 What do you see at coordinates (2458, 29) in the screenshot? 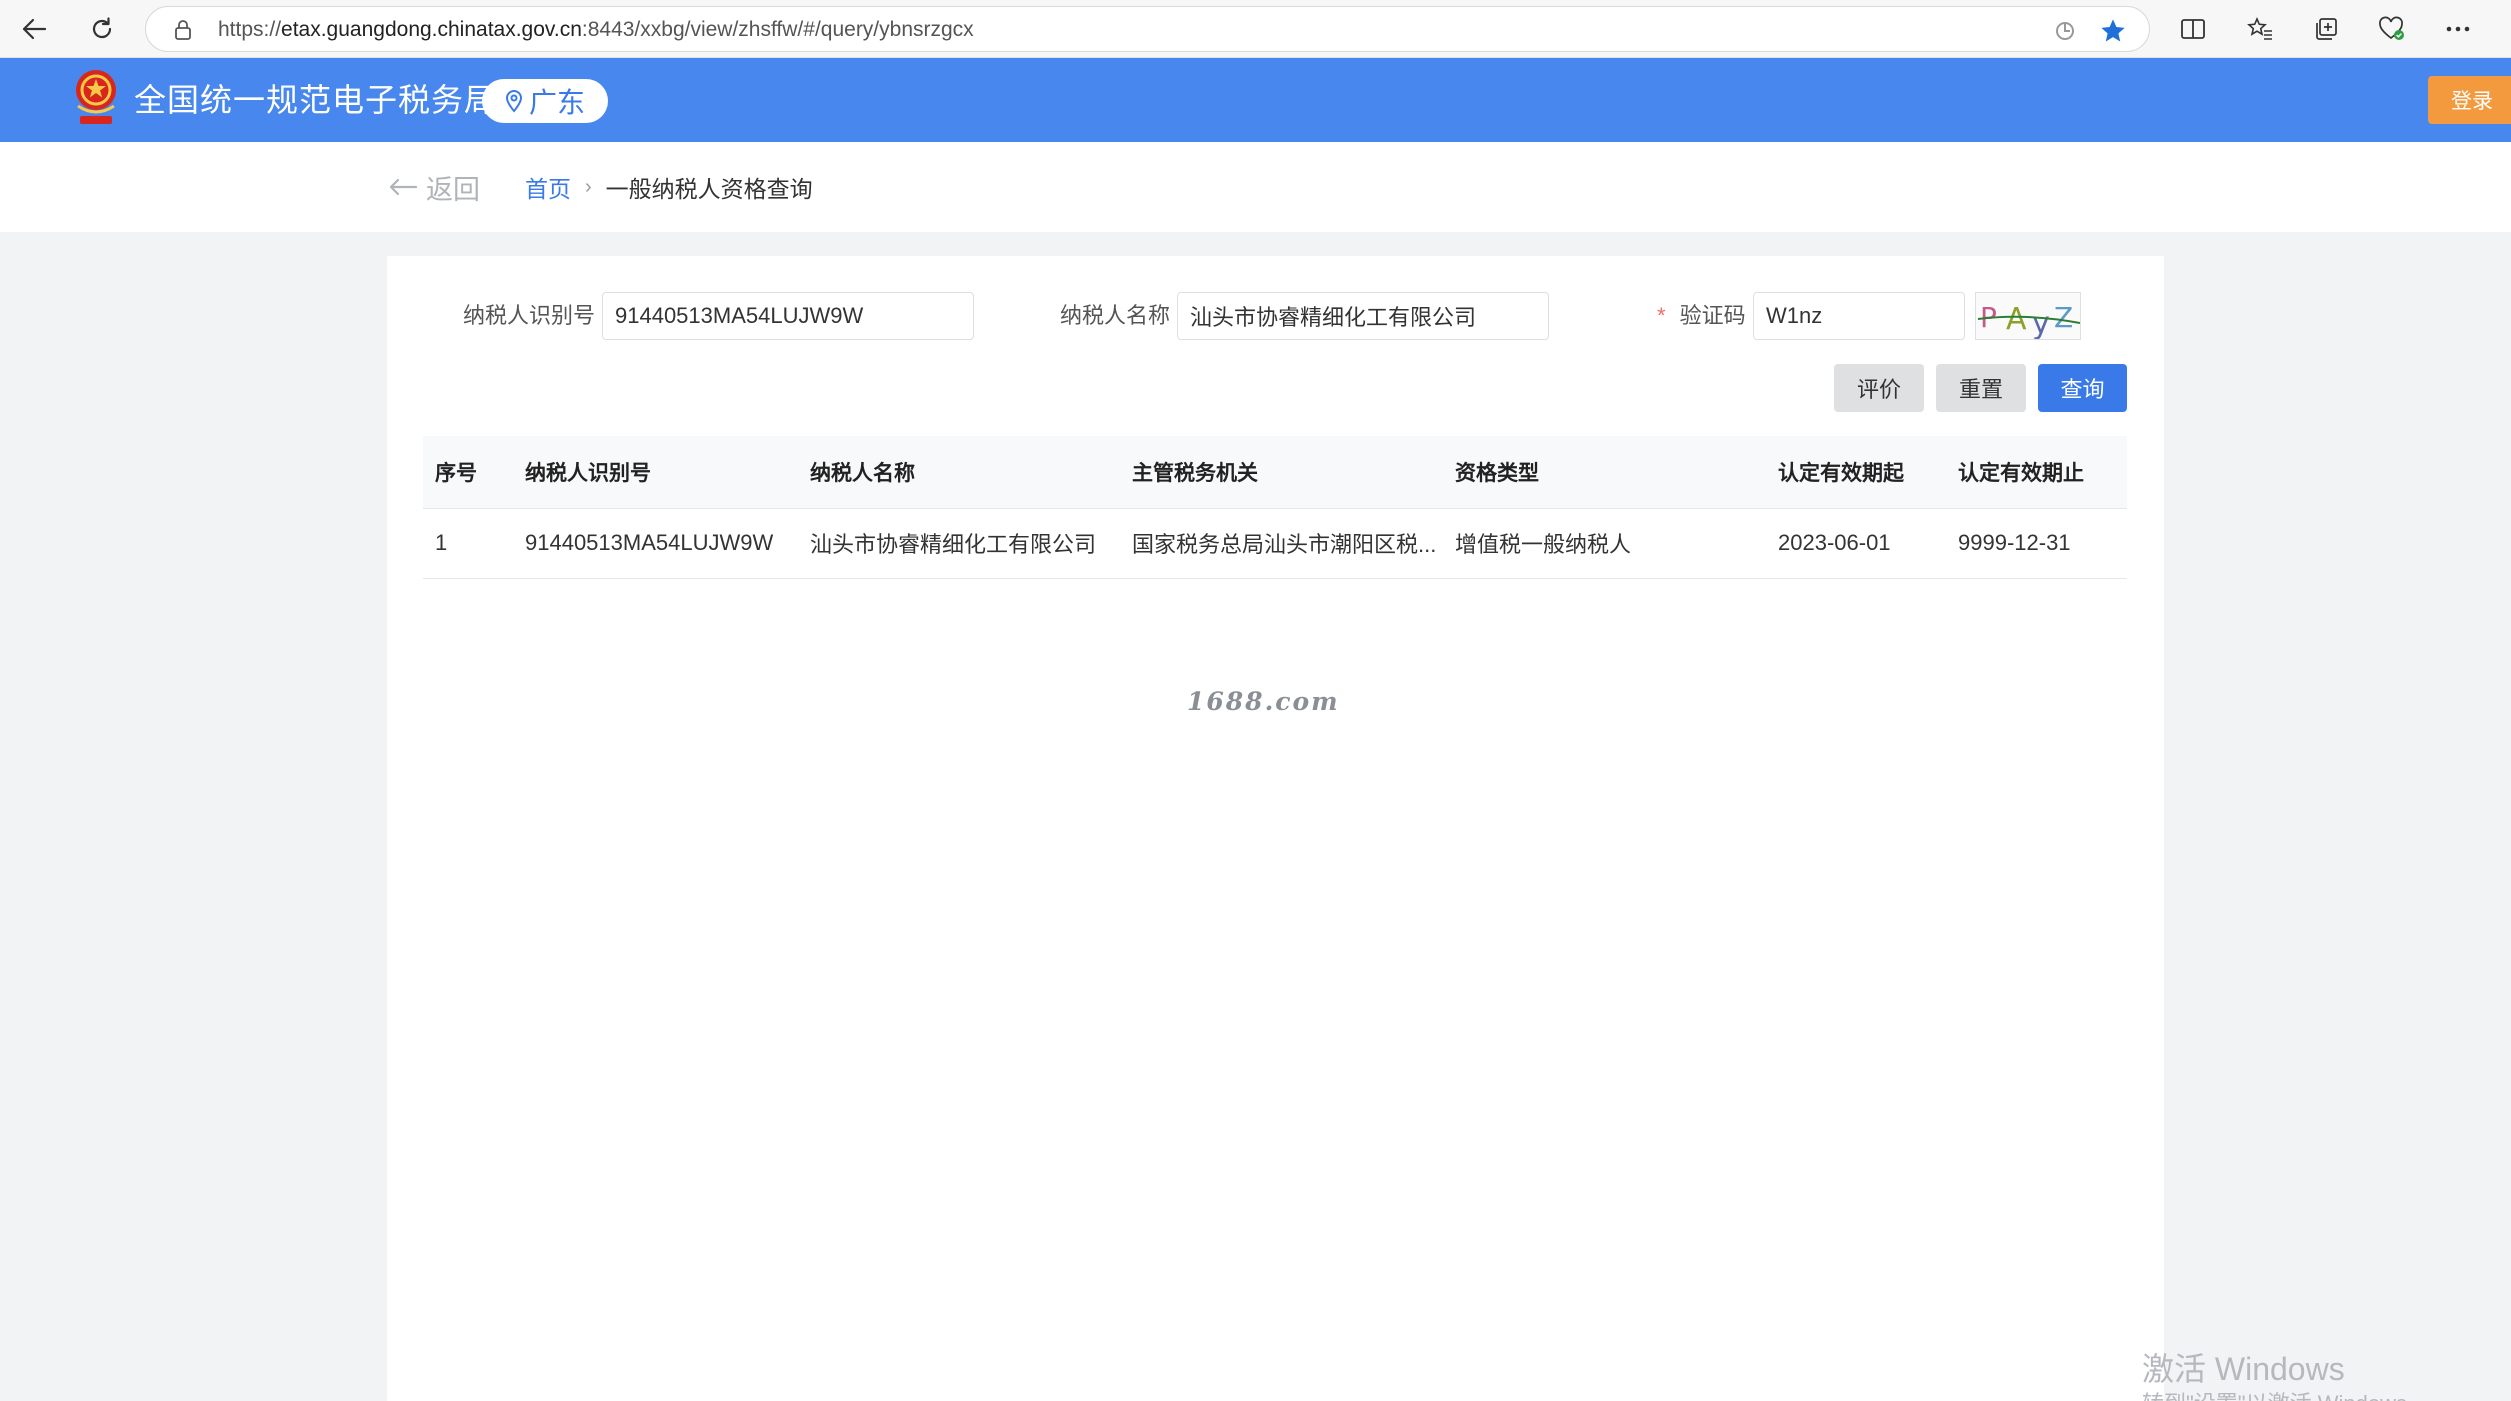
I see `more-icon` at bounding box center [2458, 29].